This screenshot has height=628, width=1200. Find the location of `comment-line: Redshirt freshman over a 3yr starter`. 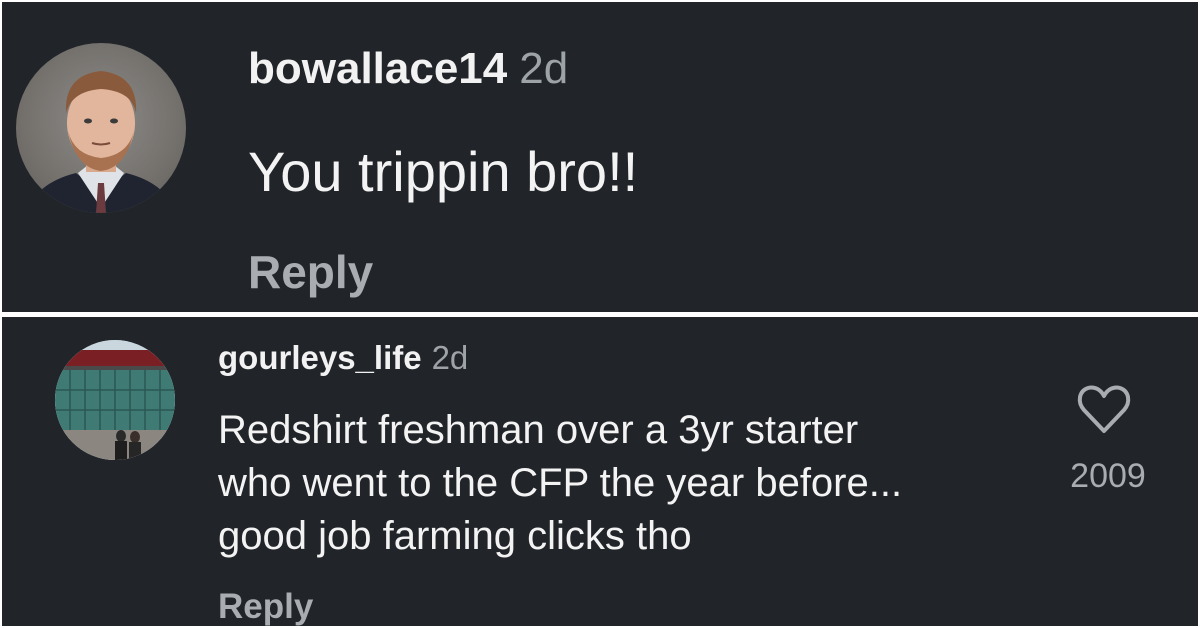

comment-line: Redshirt freshman over a 3yr starter is located at coordinates (538, 430).